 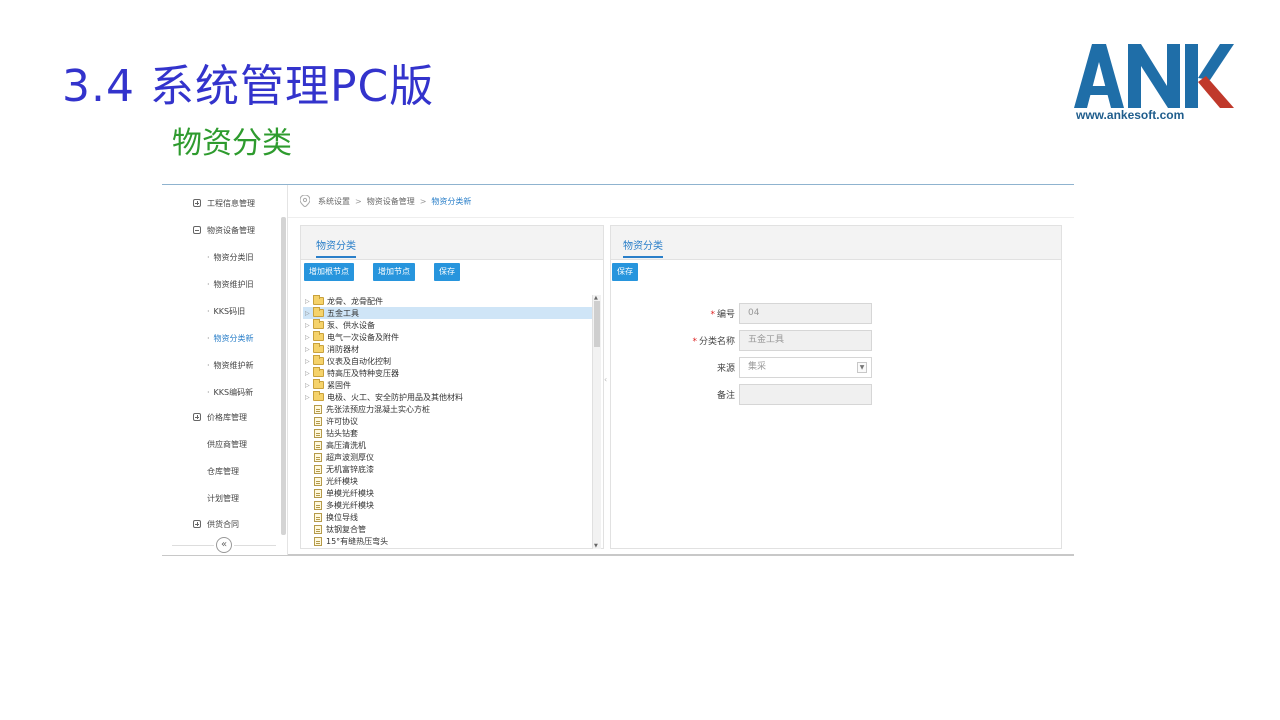 What do you see at coordinates (394, 272) in the screenshot?
I see `add-node-button: 增加节点` at bounding box center [394, 272].